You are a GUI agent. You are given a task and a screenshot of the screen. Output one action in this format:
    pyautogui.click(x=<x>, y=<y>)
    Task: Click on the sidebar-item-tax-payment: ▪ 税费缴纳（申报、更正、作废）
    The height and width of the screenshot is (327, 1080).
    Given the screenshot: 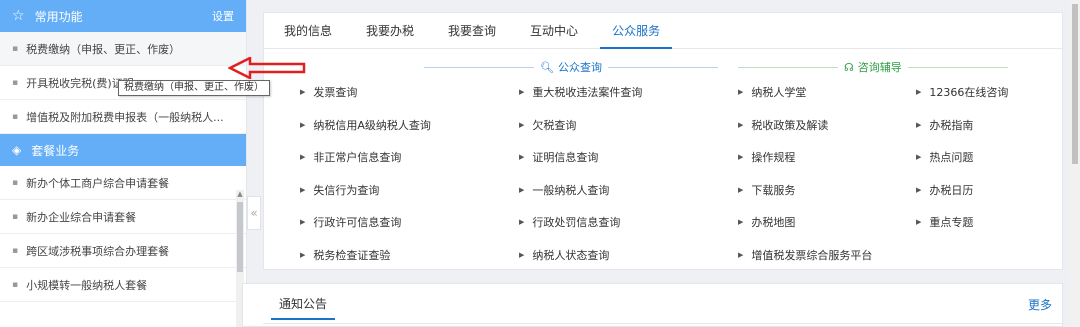 What is the action you would take?
    pyautogui.click(x=123, y=49)
    